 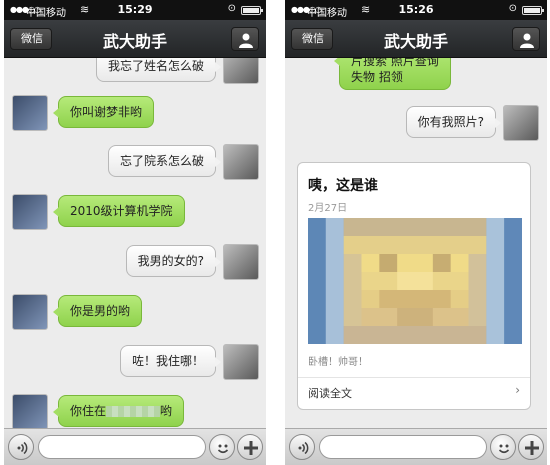 What do you see at coordinates (338, 362) in the screenshot?
I see `card-summary: 卧槽！帅哥！` at bounding box center [338, 362].